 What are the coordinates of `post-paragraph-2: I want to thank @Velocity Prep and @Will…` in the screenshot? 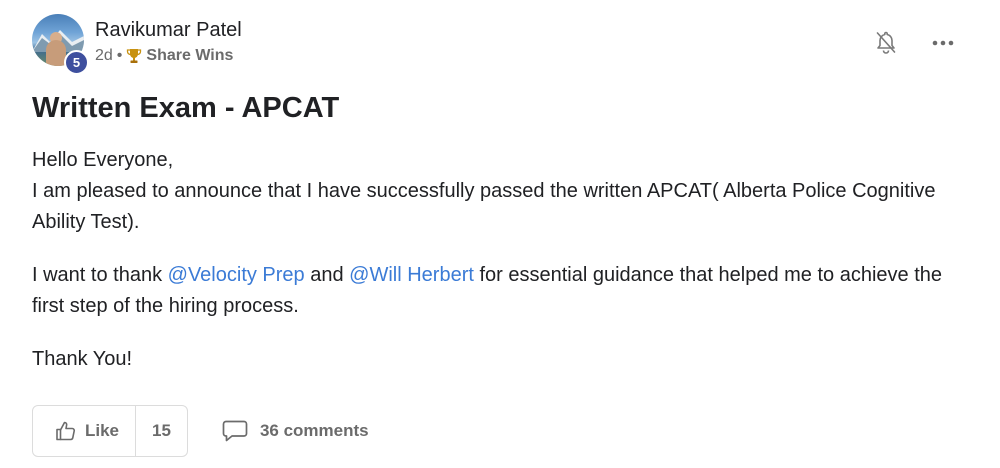 It's located at (497, 291).